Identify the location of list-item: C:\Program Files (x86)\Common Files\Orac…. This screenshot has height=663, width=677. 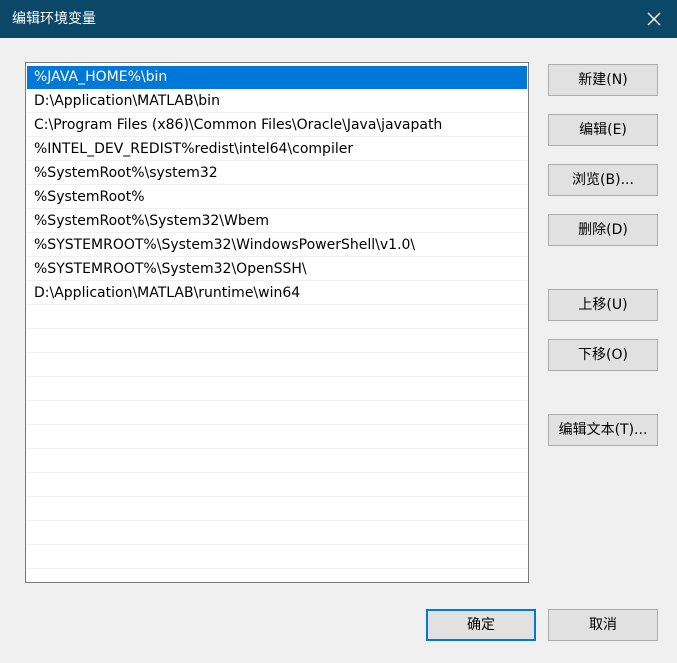
(277, 125).